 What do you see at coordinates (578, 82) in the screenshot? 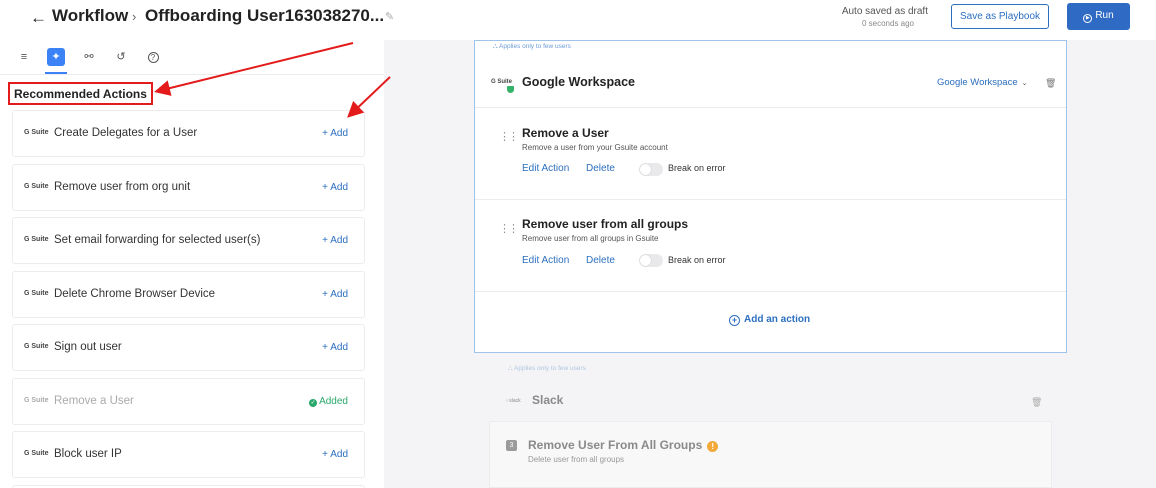
I see `block-title: Google Workspace` at bounding box center [578, 82].